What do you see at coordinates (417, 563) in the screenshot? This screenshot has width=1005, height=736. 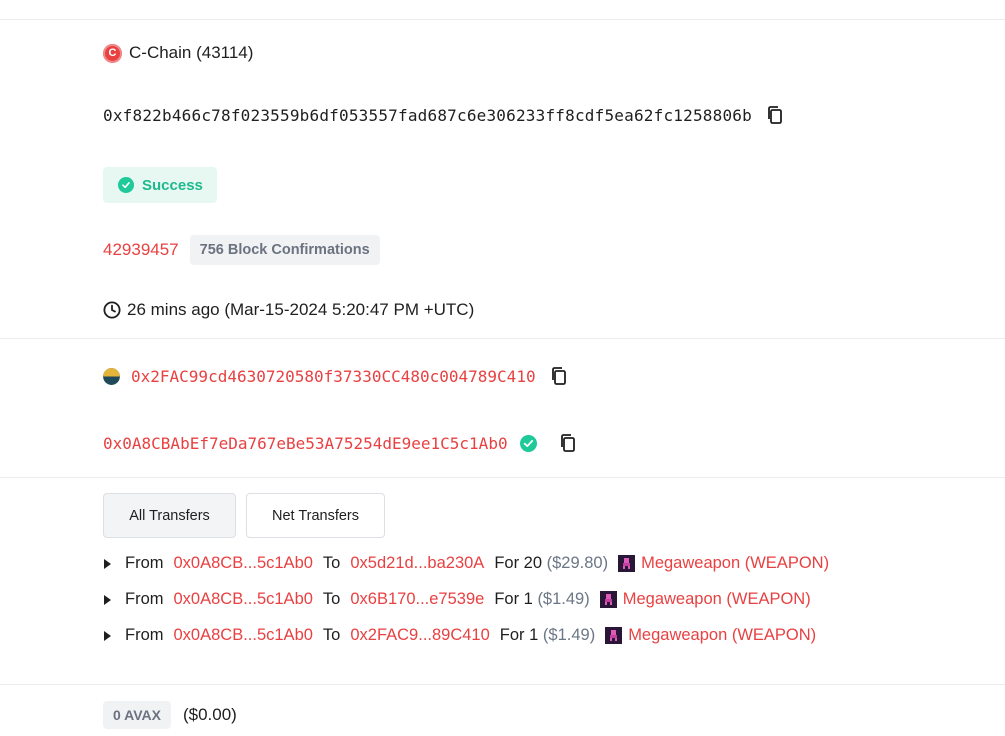 I see `transfer-to-link: 0x5d21d...ba230A` at bounding box center [417, 563].